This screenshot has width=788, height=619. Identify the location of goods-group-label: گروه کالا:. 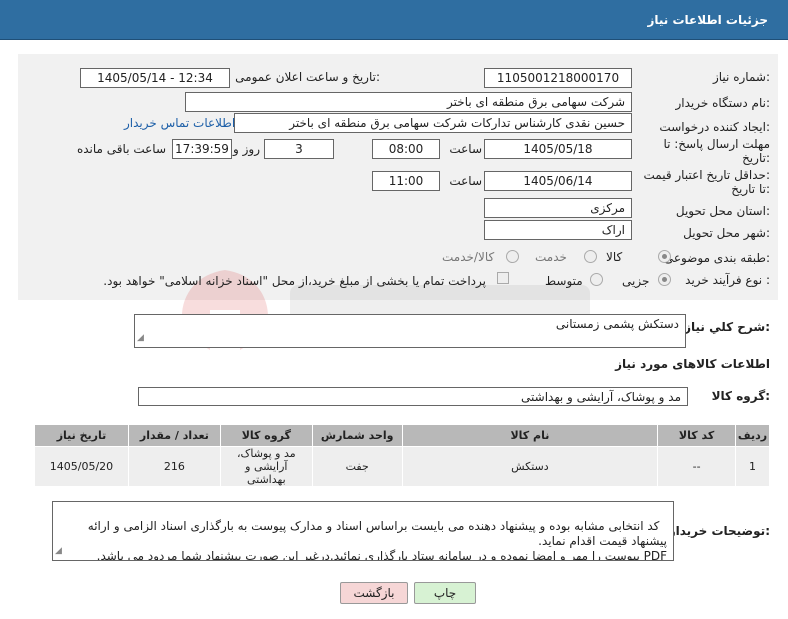
(740, 396).